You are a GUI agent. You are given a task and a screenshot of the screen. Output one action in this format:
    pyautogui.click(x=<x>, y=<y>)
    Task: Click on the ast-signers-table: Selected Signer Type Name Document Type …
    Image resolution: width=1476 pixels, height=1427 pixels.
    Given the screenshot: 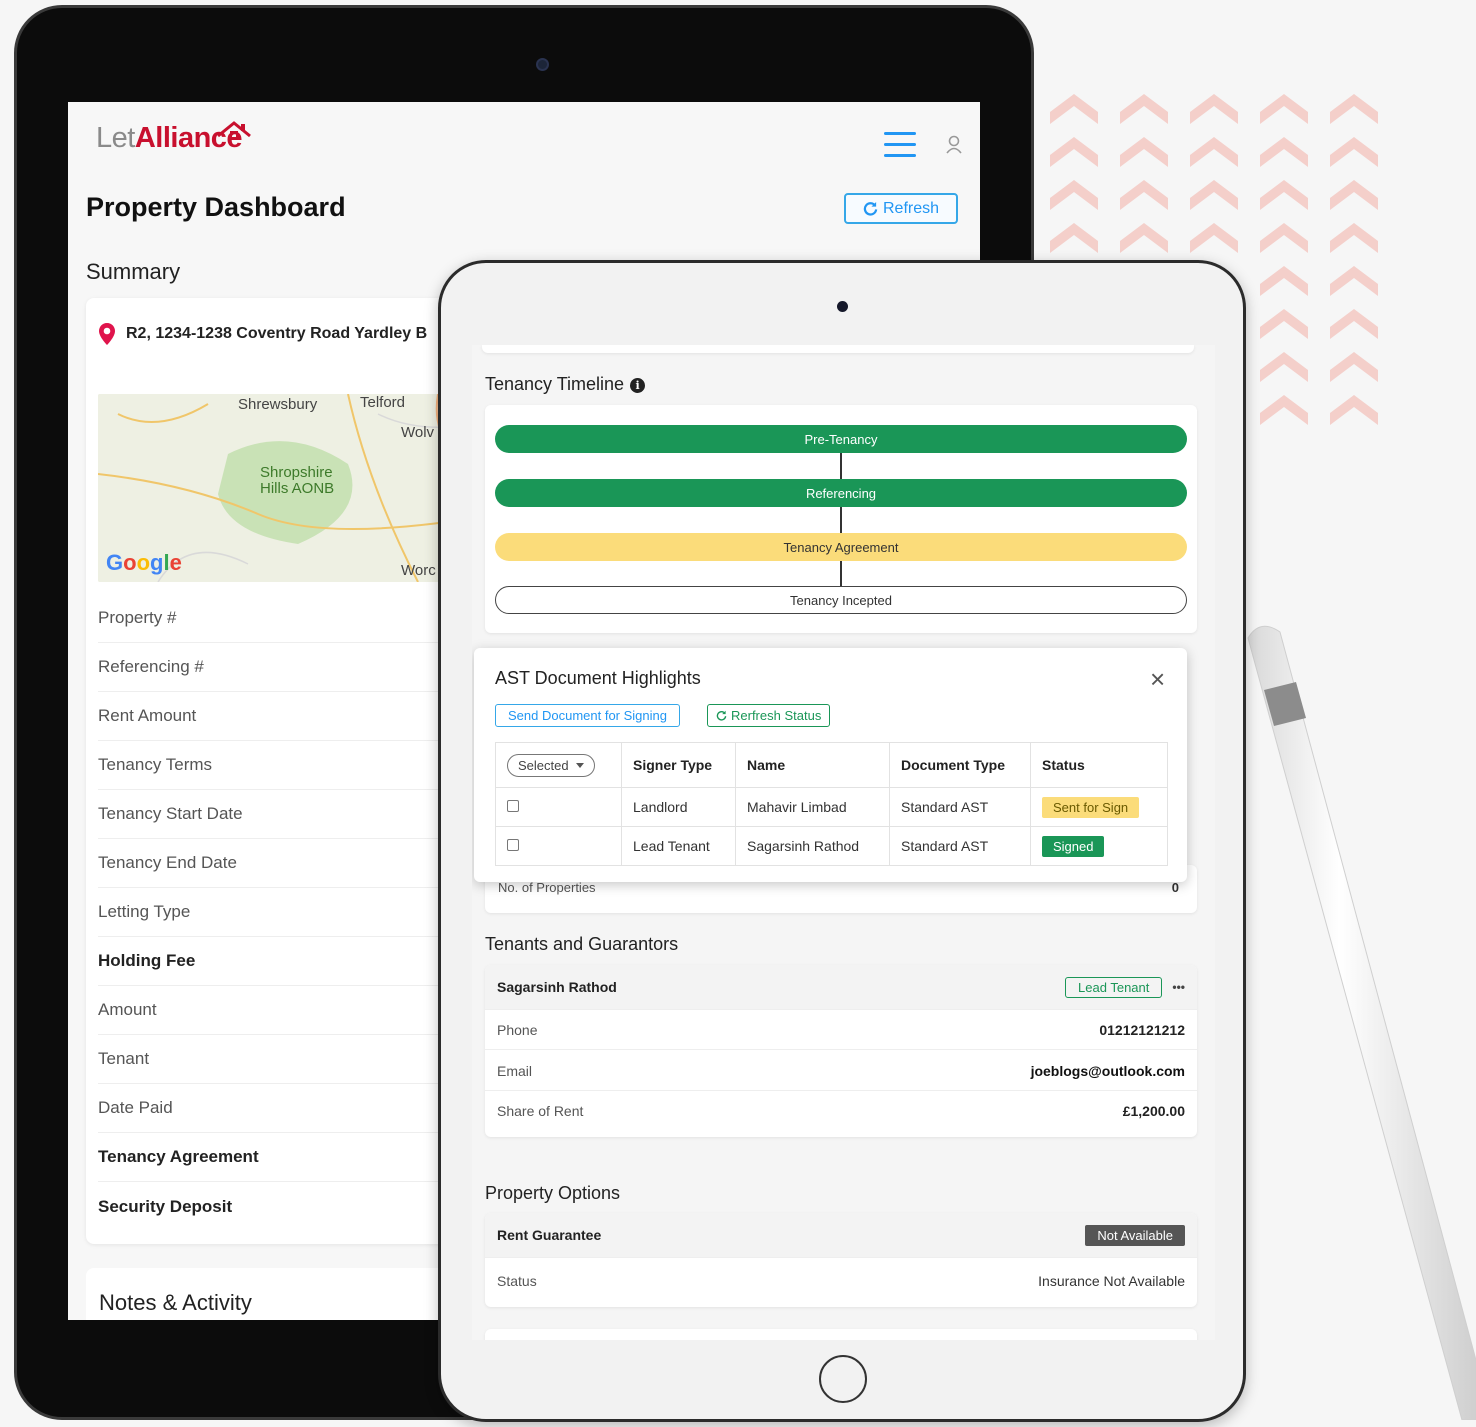 What is the action you would take?
    pyautogui.click(x=831, y=804)
    